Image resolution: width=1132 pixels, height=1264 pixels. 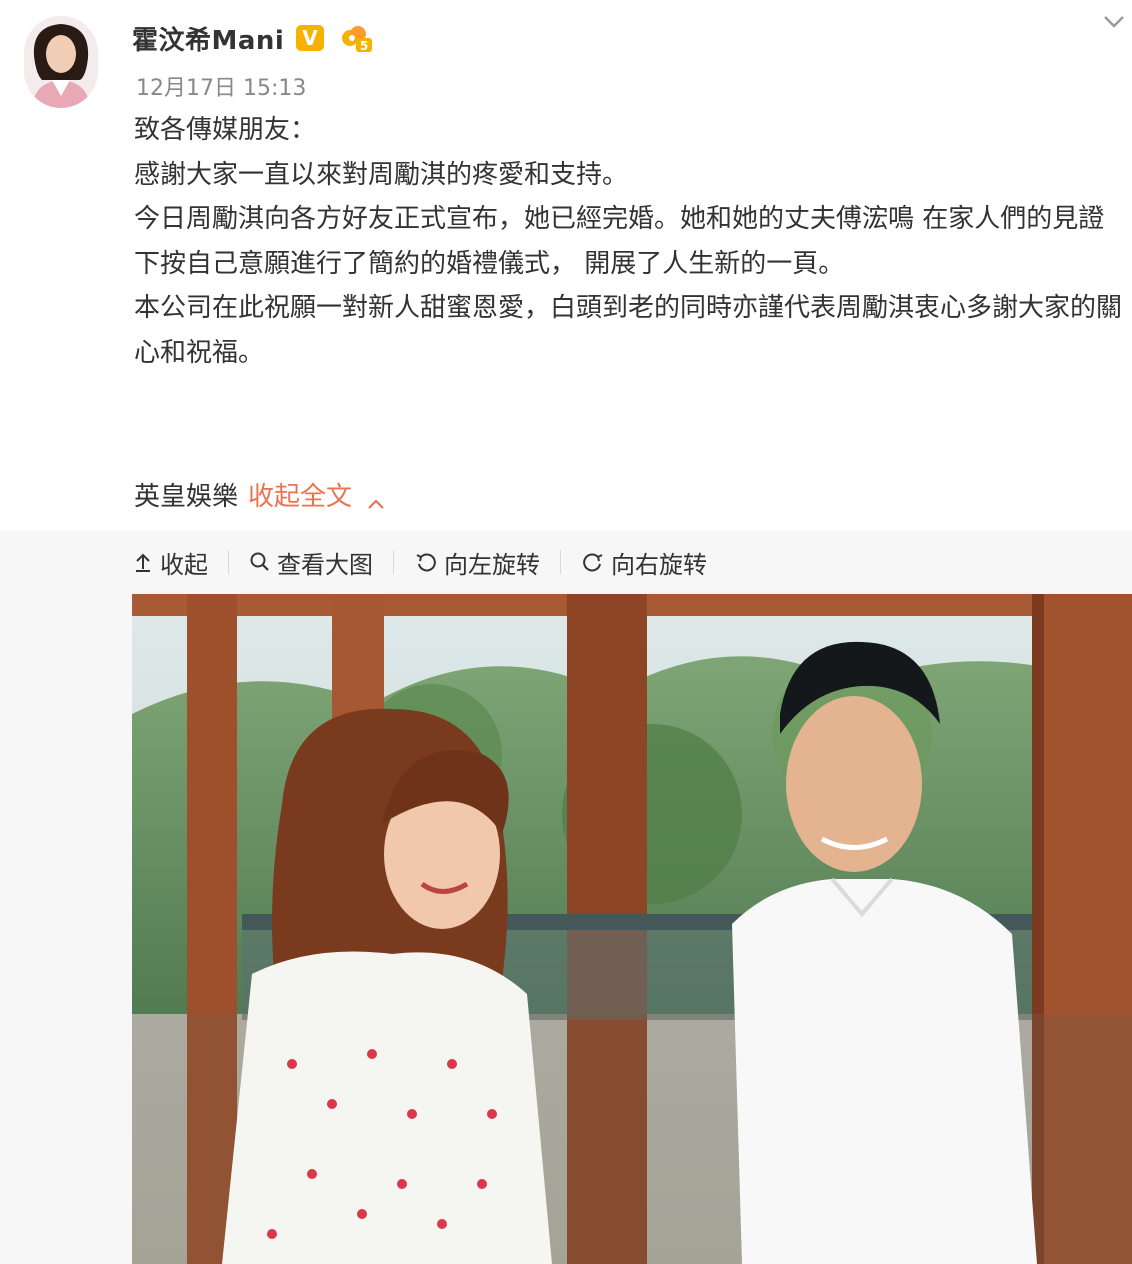 What do you see at coordinates (221, 86) in the screenshot?
I see `post-timestamp: 12月17日 15:13` at bounding box center [221, 86].